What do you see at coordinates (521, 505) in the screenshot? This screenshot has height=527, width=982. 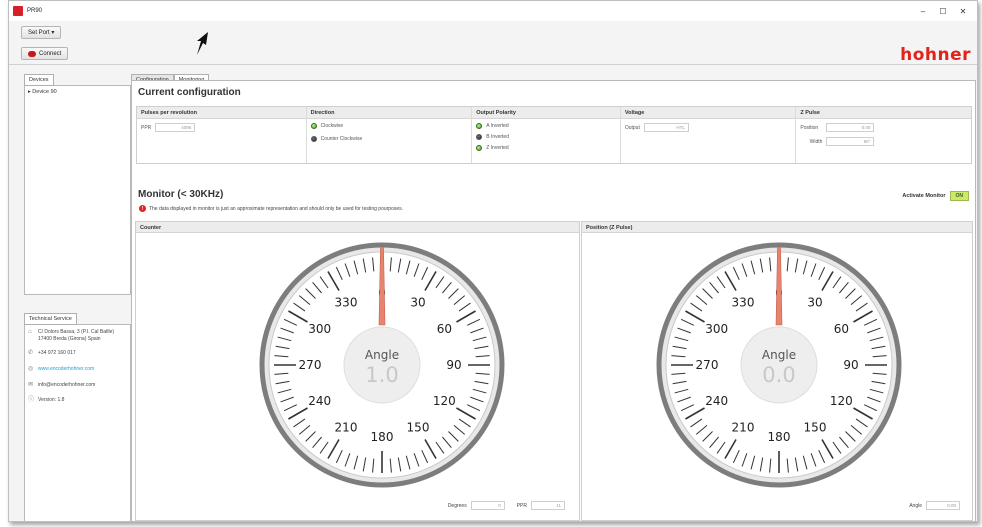 I see `ppr-footer-label: PPR` at bounding box center [521, 505].